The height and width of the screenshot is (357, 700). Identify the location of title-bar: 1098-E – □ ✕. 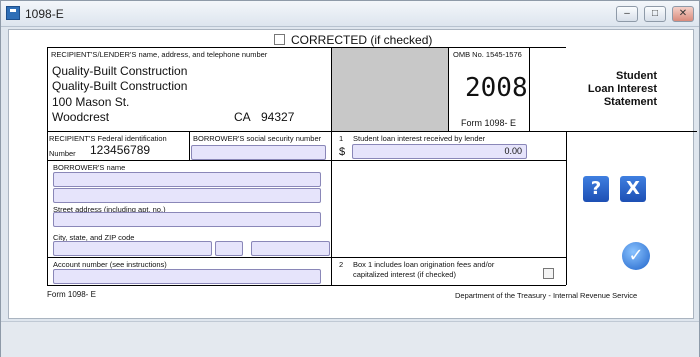
(350, 14).